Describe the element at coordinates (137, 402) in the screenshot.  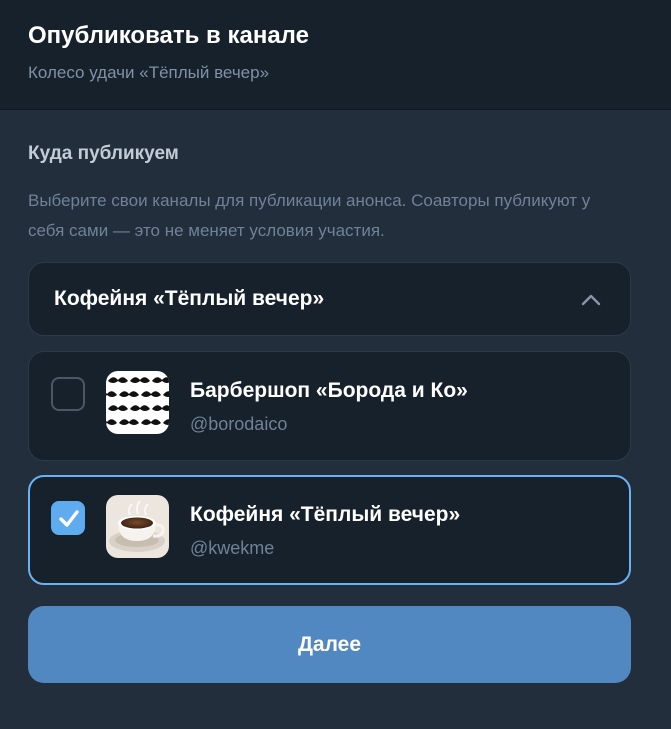
I see `mustache-pattern-avatar` at that location.